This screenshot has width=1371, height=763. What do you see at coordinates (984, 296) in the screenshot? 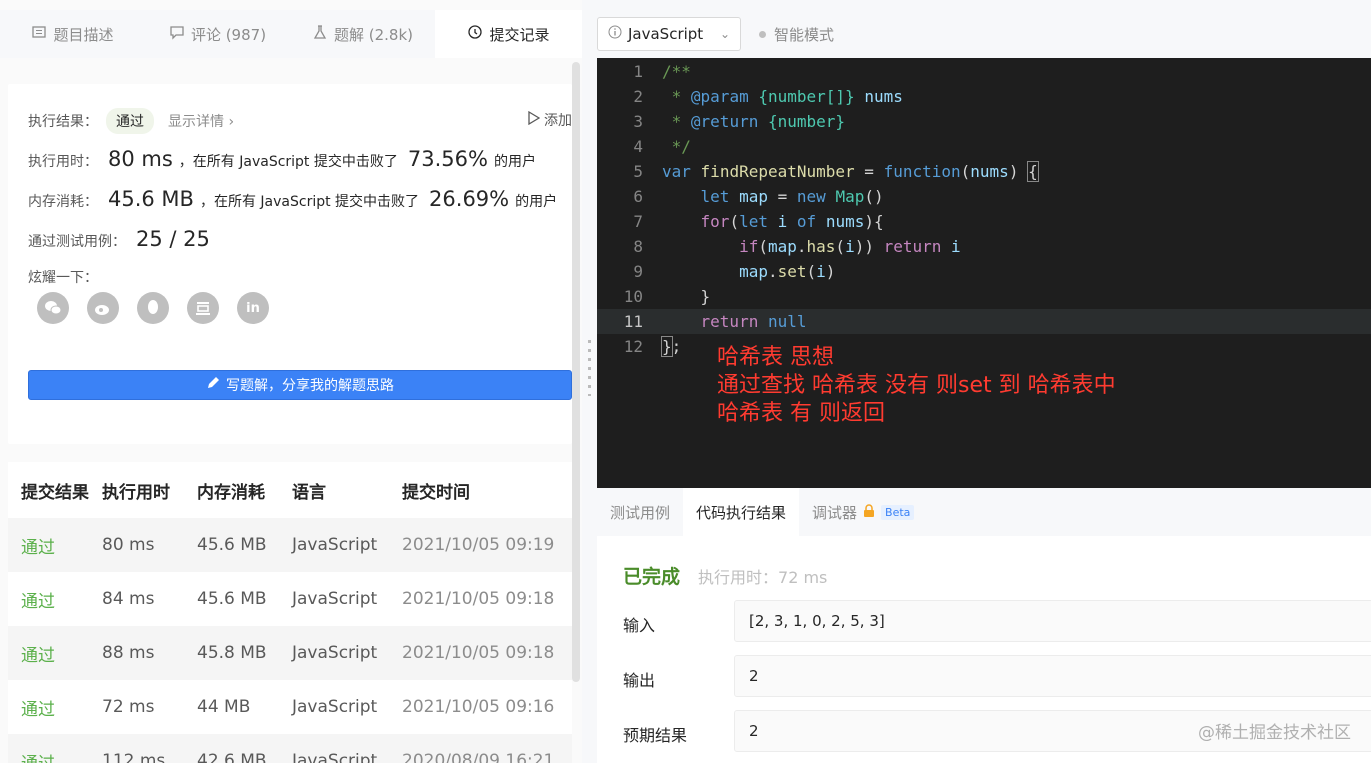
I see `code-line: 10 }` at bounding box center [984, 296].